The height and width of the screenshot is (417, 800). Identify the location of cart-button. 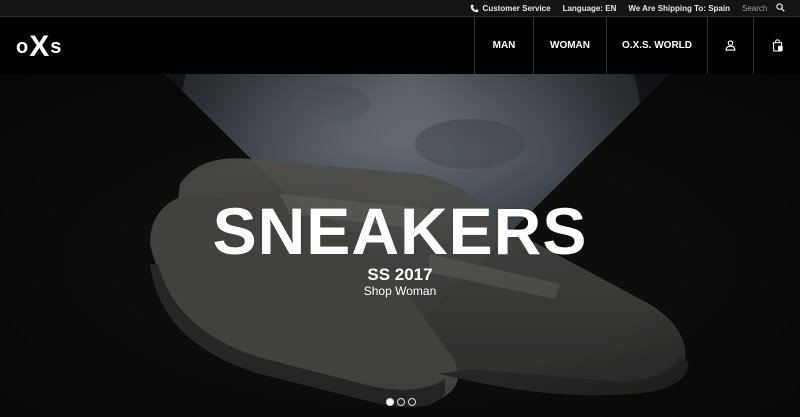
(776, 45).